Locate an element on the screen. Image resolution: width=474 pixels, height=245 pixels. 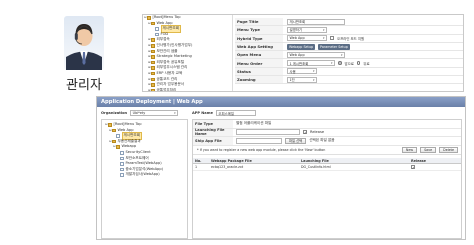
organization-label: Organization is located at coordinates (114, 113).